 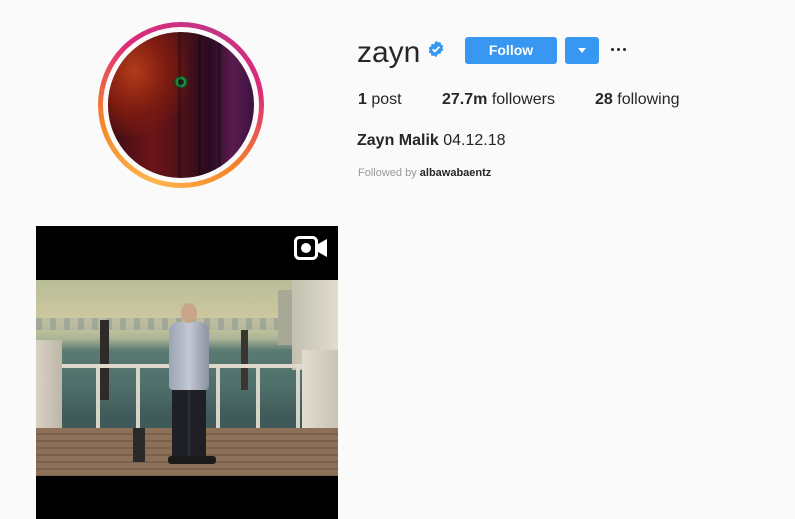 What do you see at coordinates (310, 248) in the screenshot?
I see `video-icon` at bounding box center [310, 248].